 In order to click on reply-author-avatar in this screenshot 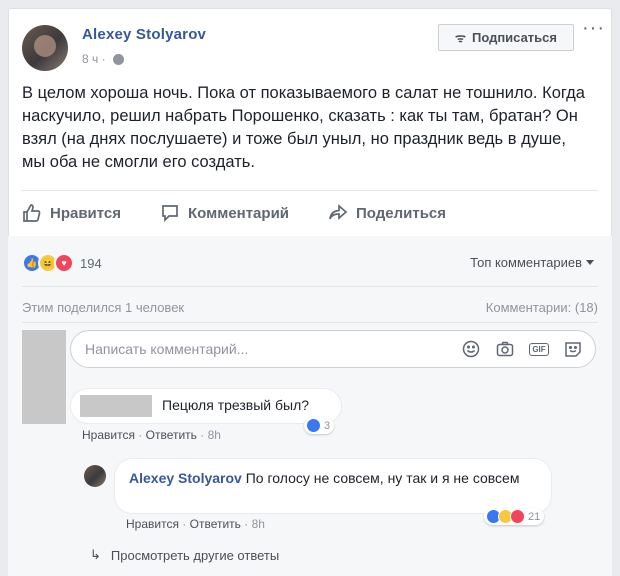, I will do `click(95, 476)`.